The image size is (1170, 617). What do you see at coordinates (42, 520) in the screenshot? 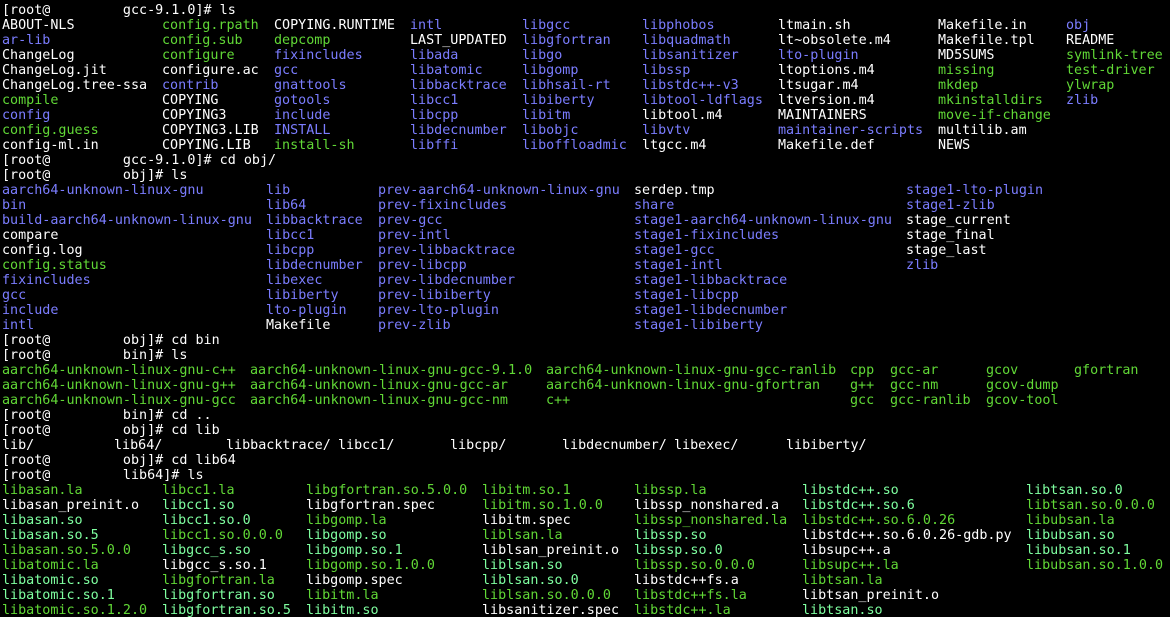
I see `file-entry: libasan.so` at bounding box center [42, 520].